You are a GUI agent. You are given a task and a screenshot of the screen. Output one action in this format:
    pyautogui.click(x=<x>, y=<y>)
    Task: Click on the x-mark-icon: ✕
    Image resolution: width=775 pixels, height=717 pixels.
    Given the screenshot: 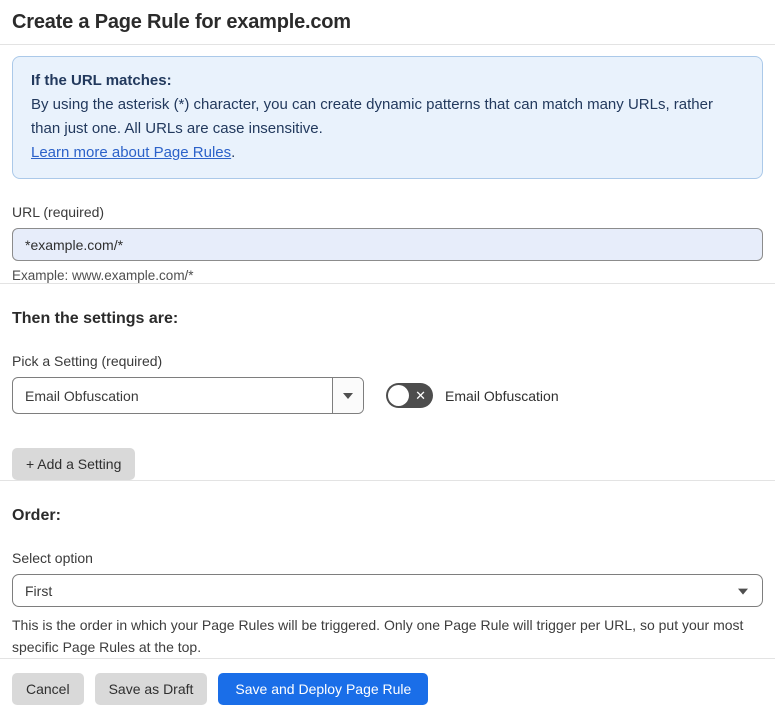 What is the action you would take?
    pyautogui.click(x=420, y=395)
    